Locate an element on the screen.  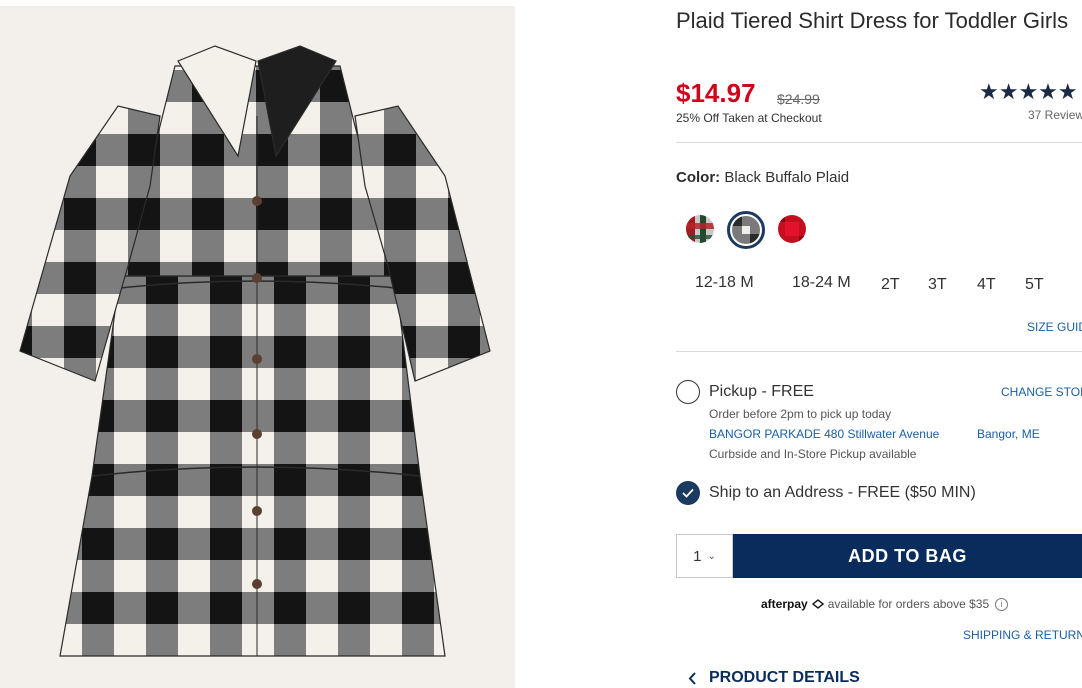
size-5t: 5T is located at coordinates (1034, 285).